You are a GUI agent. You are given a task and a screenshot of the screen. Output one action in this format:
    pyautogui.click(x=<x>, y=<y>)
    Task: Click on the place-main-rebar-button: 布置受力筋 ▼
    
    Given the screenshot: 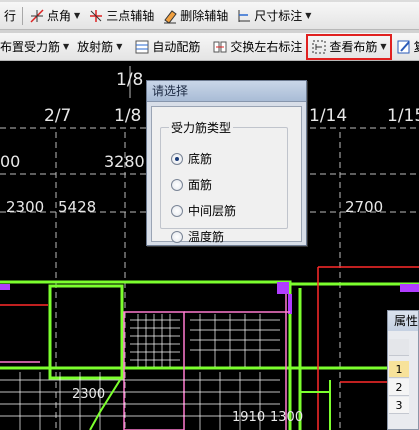 What is the action you would take?
    pyautogui.click(x=36, y=47)
    